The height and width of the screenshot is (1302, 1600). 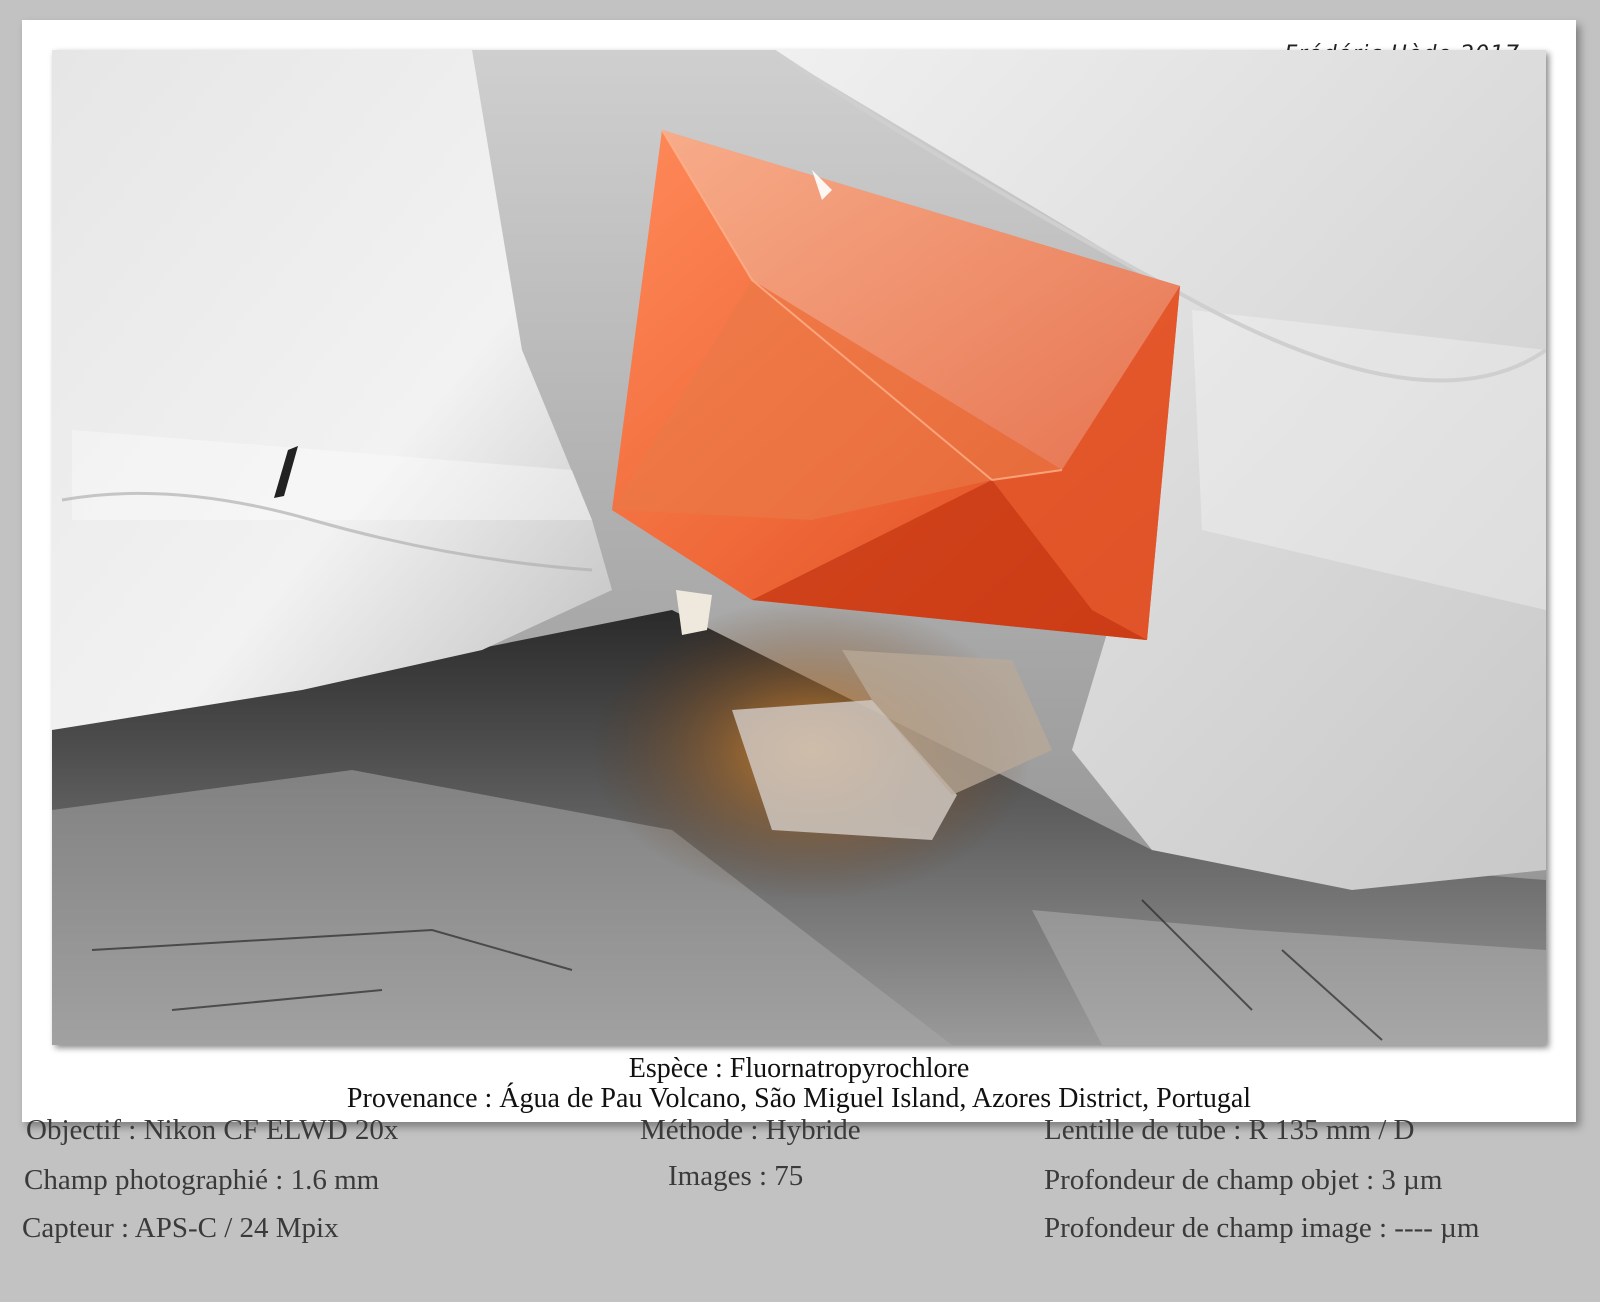 I want to click on dof-object-spec: Profondeur de champ objet : 3 µm, so click(x=1243, y=1180).